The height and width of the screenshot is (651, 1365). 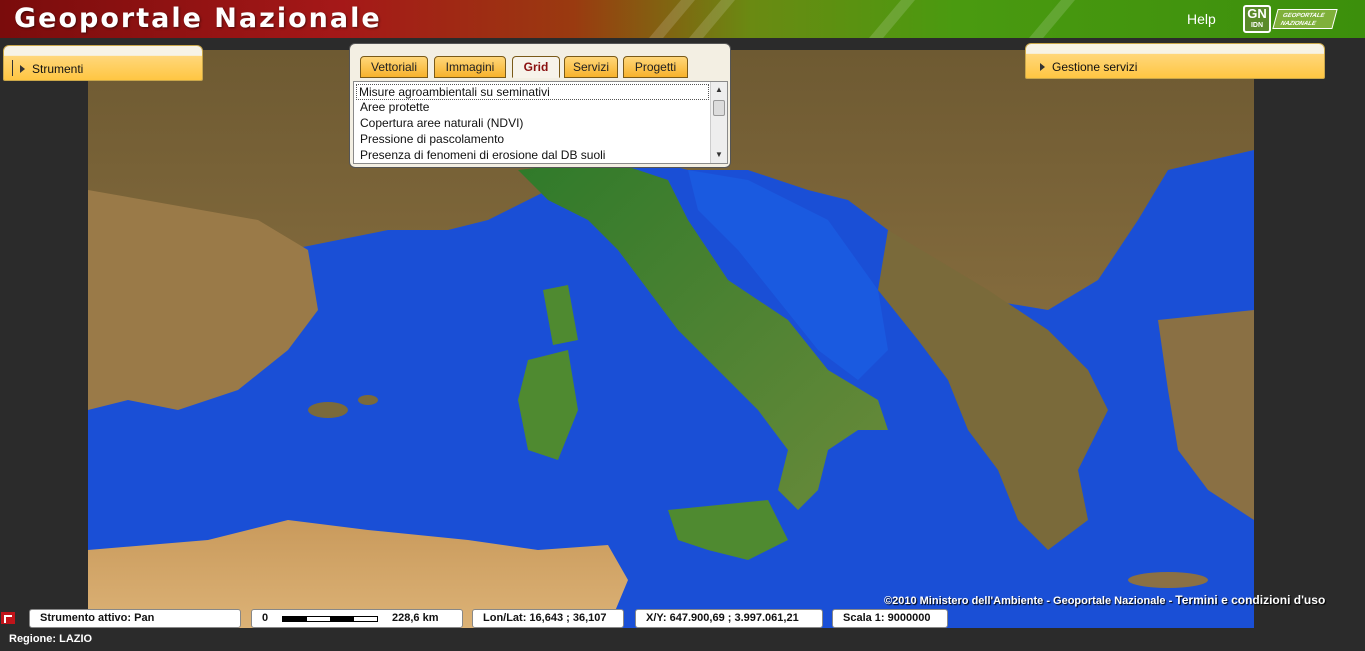 What do you see at coordinates (394, 67) in the screenshot?
I see `tab-vettoriali: Vettoriali` at bounding box center [394, 67].